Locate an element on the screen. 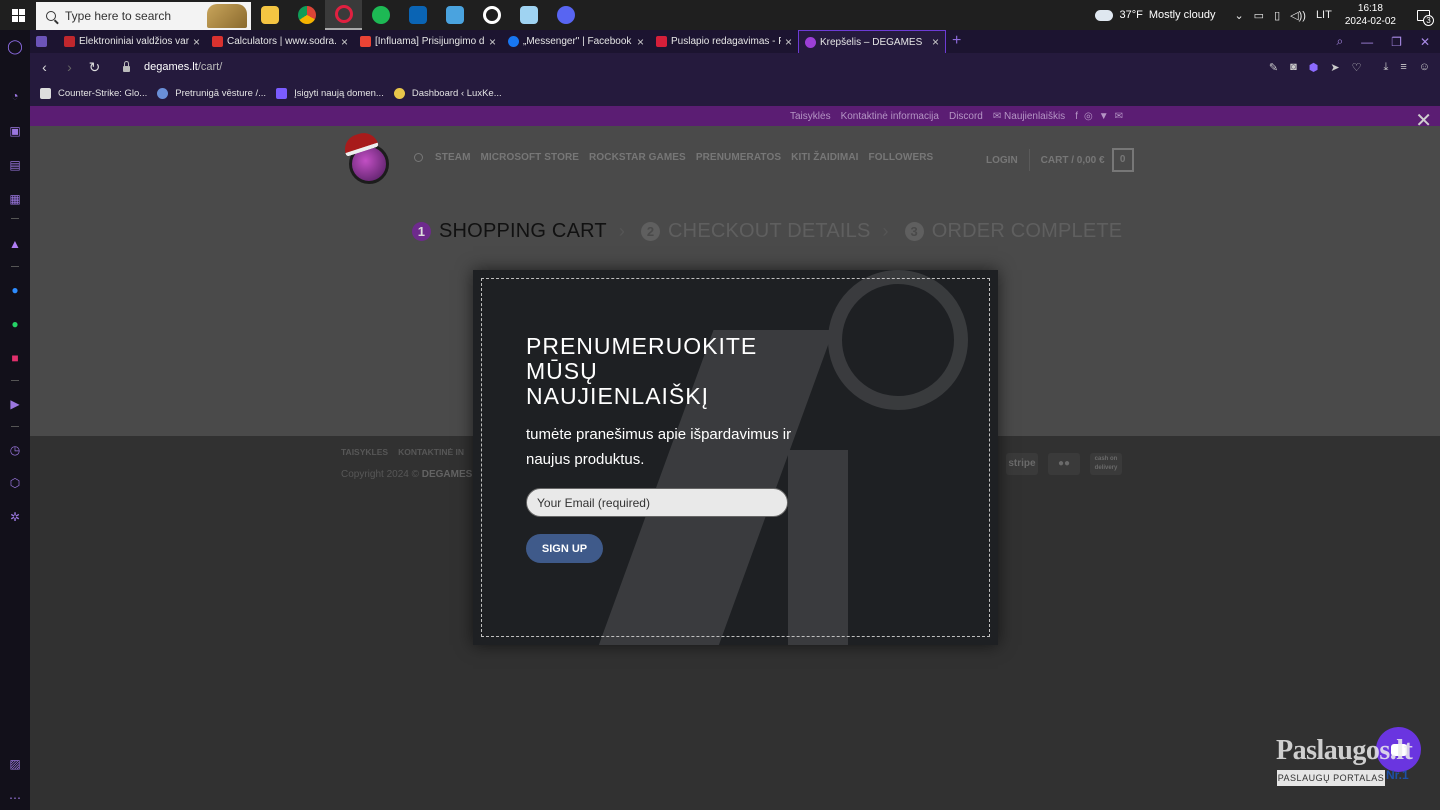 This screenshot has width=1440, height=810. cart-count-badge: 0 is located at coordinates (1122, 160).